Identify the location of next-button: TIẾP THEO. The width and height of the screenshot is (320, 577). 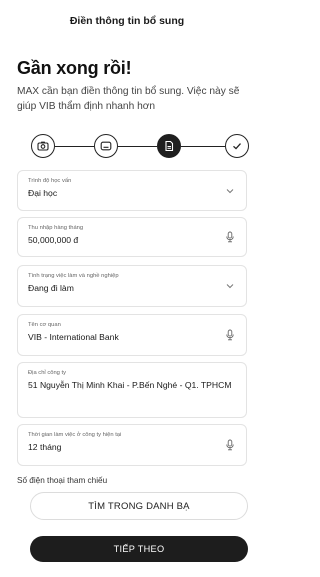
(139, 549).